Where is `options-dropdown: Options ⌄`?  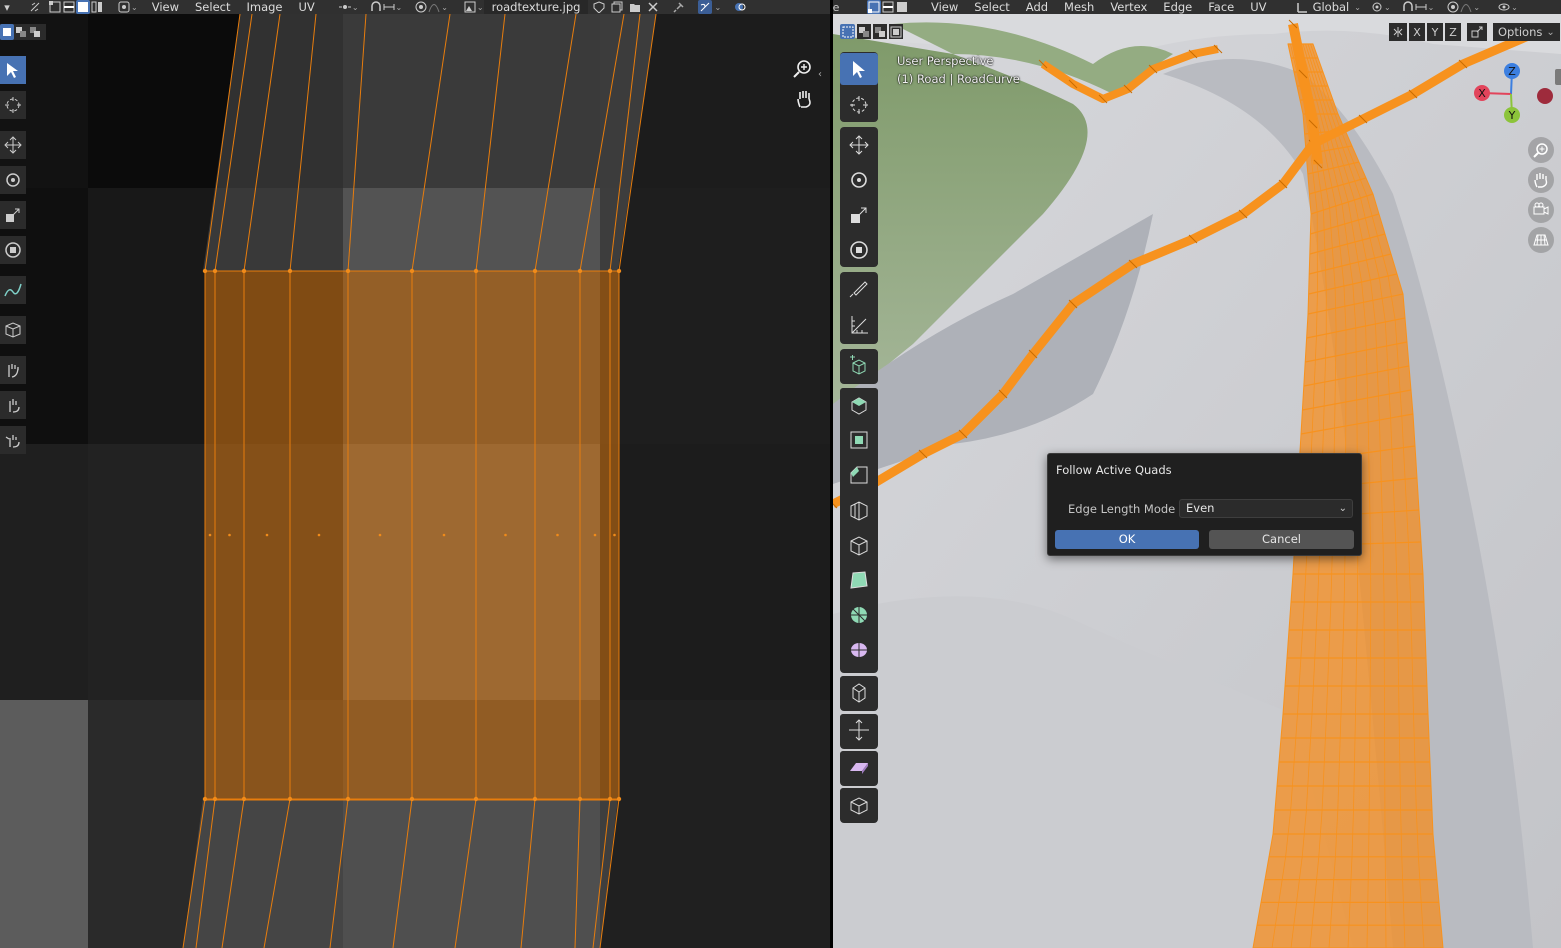
options-dropdown: Options ⌄ is located at coordinates (1526, 32).